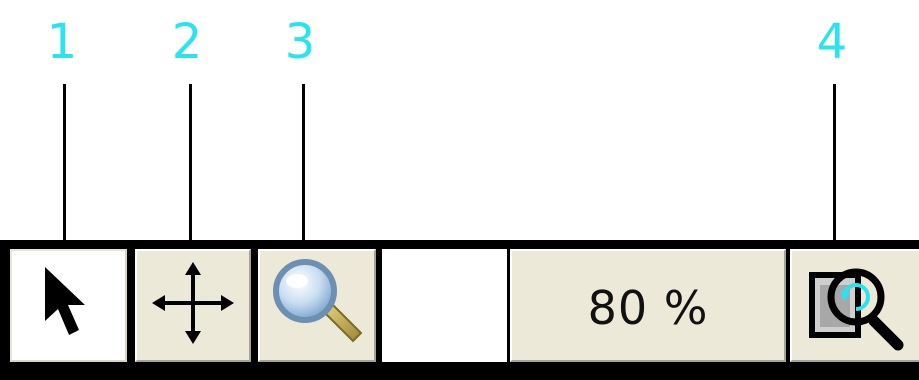 The image size is (919, 380). What do you see at coordinates (832, 42) in the screenshot?
I see `callout-number-4: 4` at bounding box center [832, 42].